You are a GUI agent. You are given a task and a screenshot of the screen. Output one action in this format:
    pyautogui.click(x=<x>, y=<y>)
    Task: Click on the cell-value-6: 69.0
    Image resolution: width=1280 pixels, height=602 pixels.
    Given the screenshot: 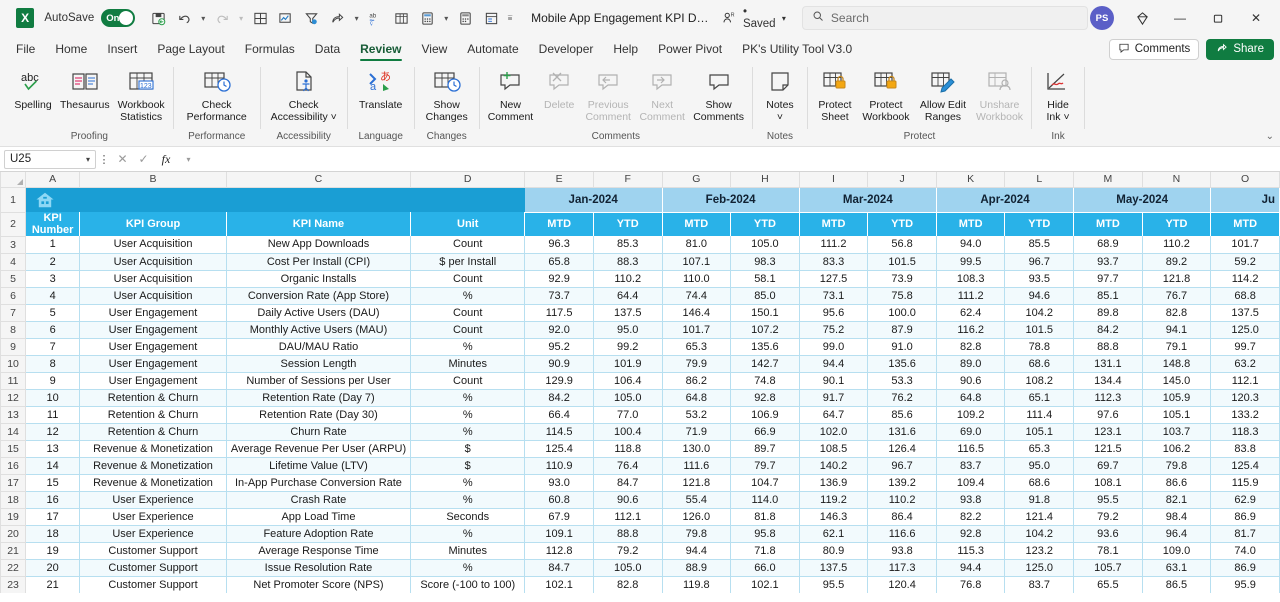 What is the action you would take?
    pyautogui.click(x=971, y=432)
    